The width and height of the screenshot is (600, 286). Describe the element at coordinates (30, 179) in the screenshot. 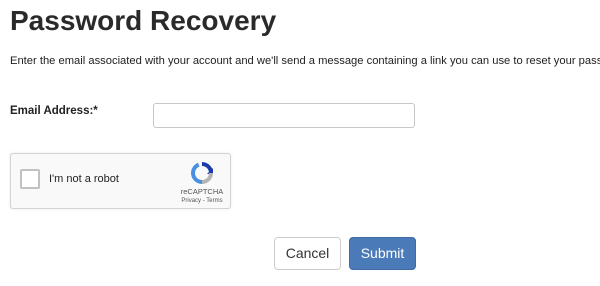

I see `recaptcha-checkbox` at that location.